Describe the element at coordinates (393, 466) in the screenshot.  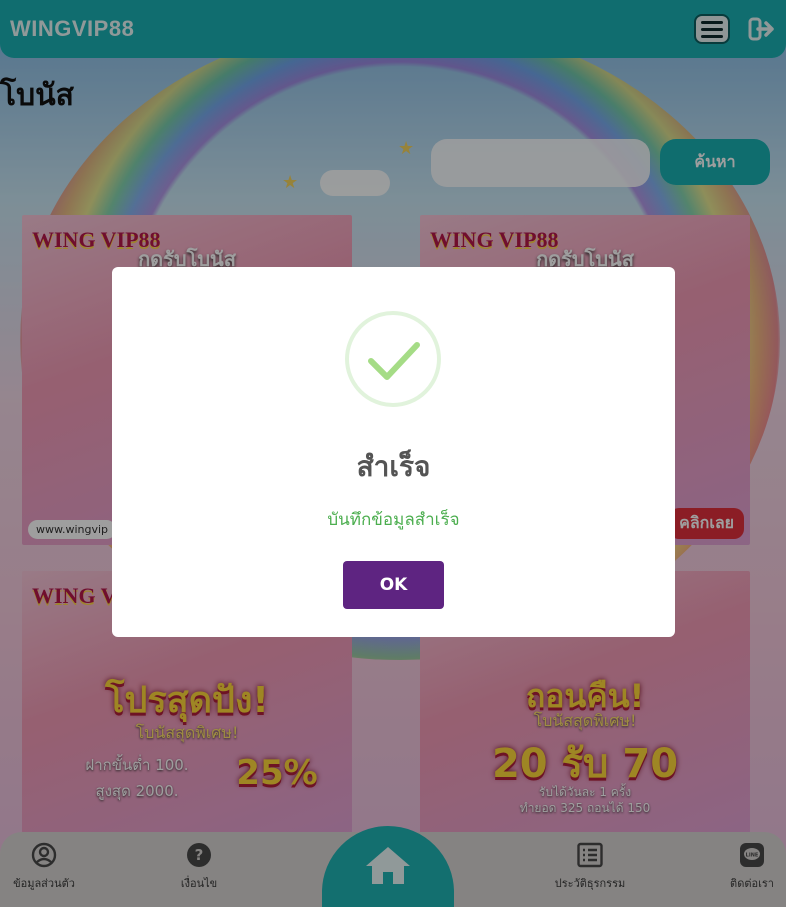
I see `dialog-title: สำเร็จ` at that location.